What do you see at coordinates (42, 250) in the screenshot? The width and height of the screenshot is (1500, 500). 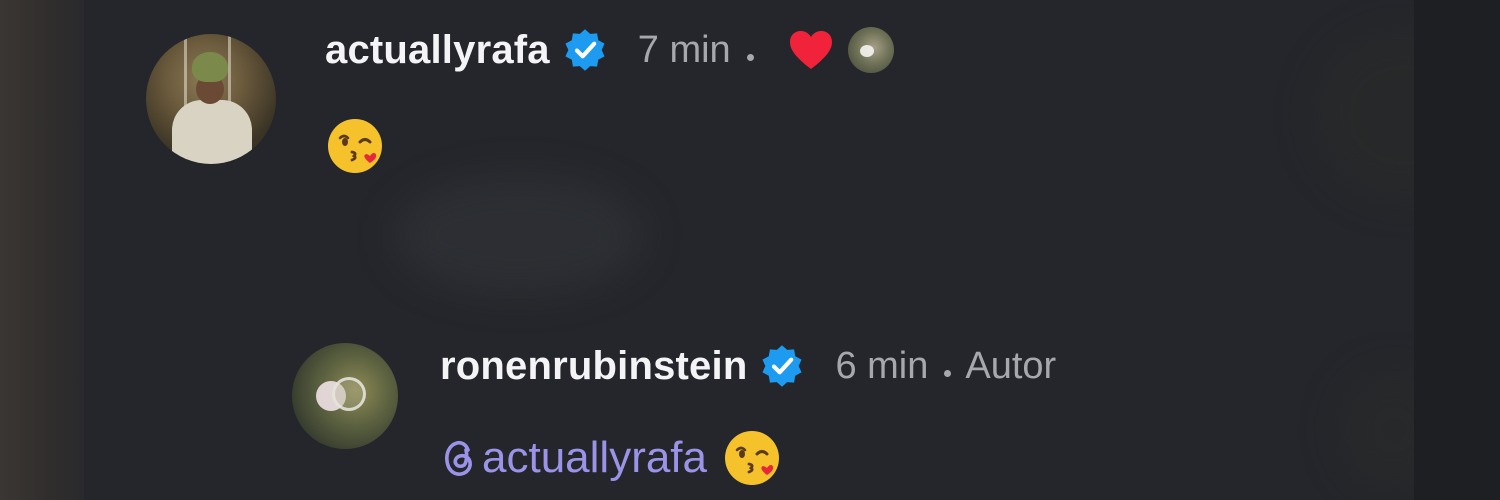 I see `left-edge` at bounding box center [42, 250].